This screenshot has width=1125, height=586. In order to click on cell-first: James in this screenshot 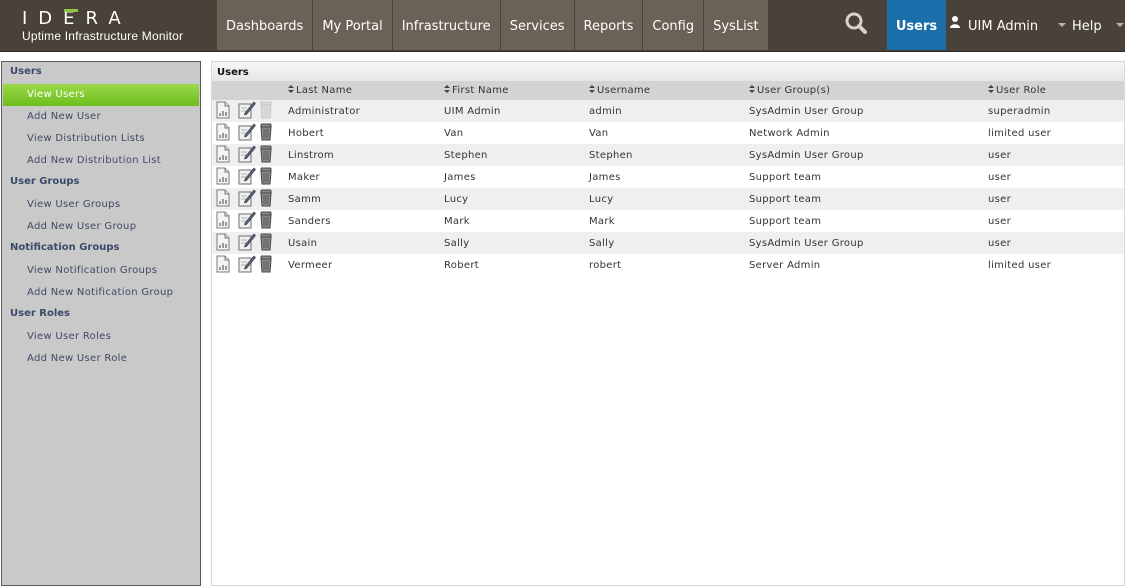, I will do `click(516, 177)`.